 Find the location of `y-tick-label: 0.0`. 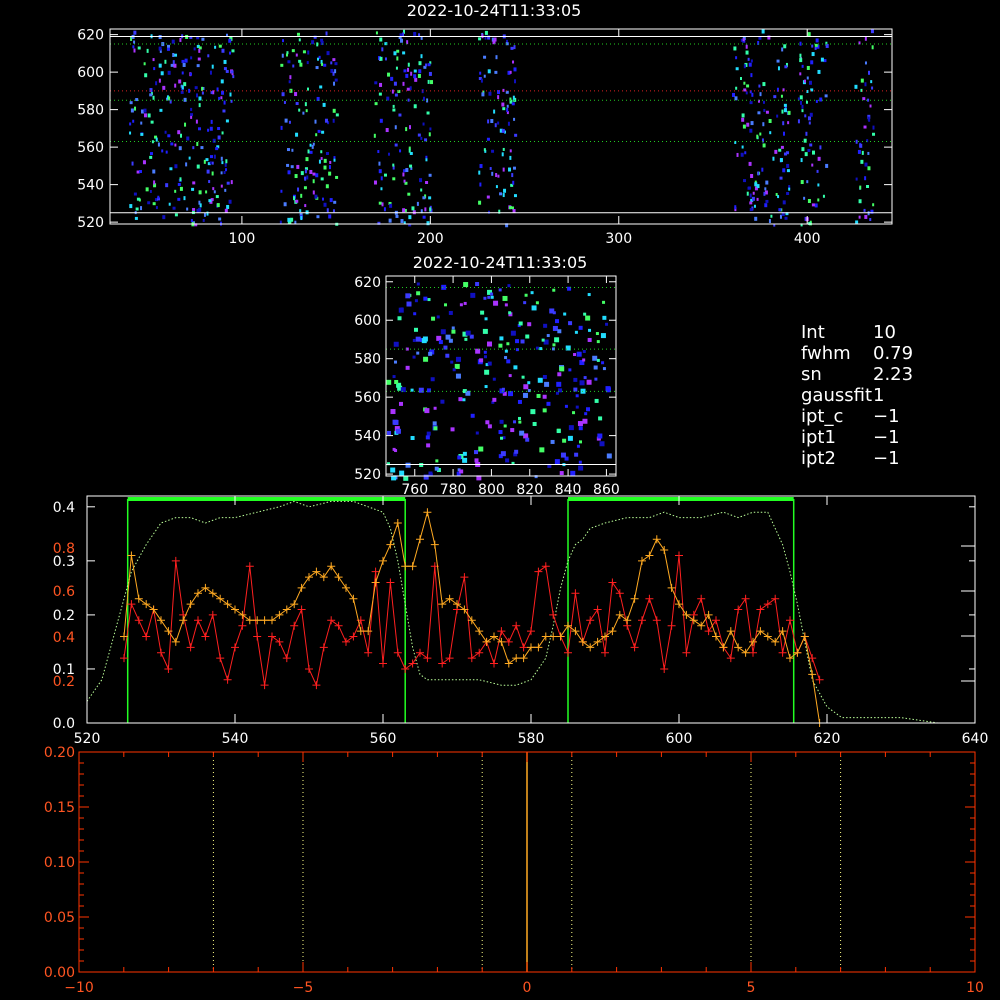

y-tick-label: 0.0 is located at coordinates (64, 724).